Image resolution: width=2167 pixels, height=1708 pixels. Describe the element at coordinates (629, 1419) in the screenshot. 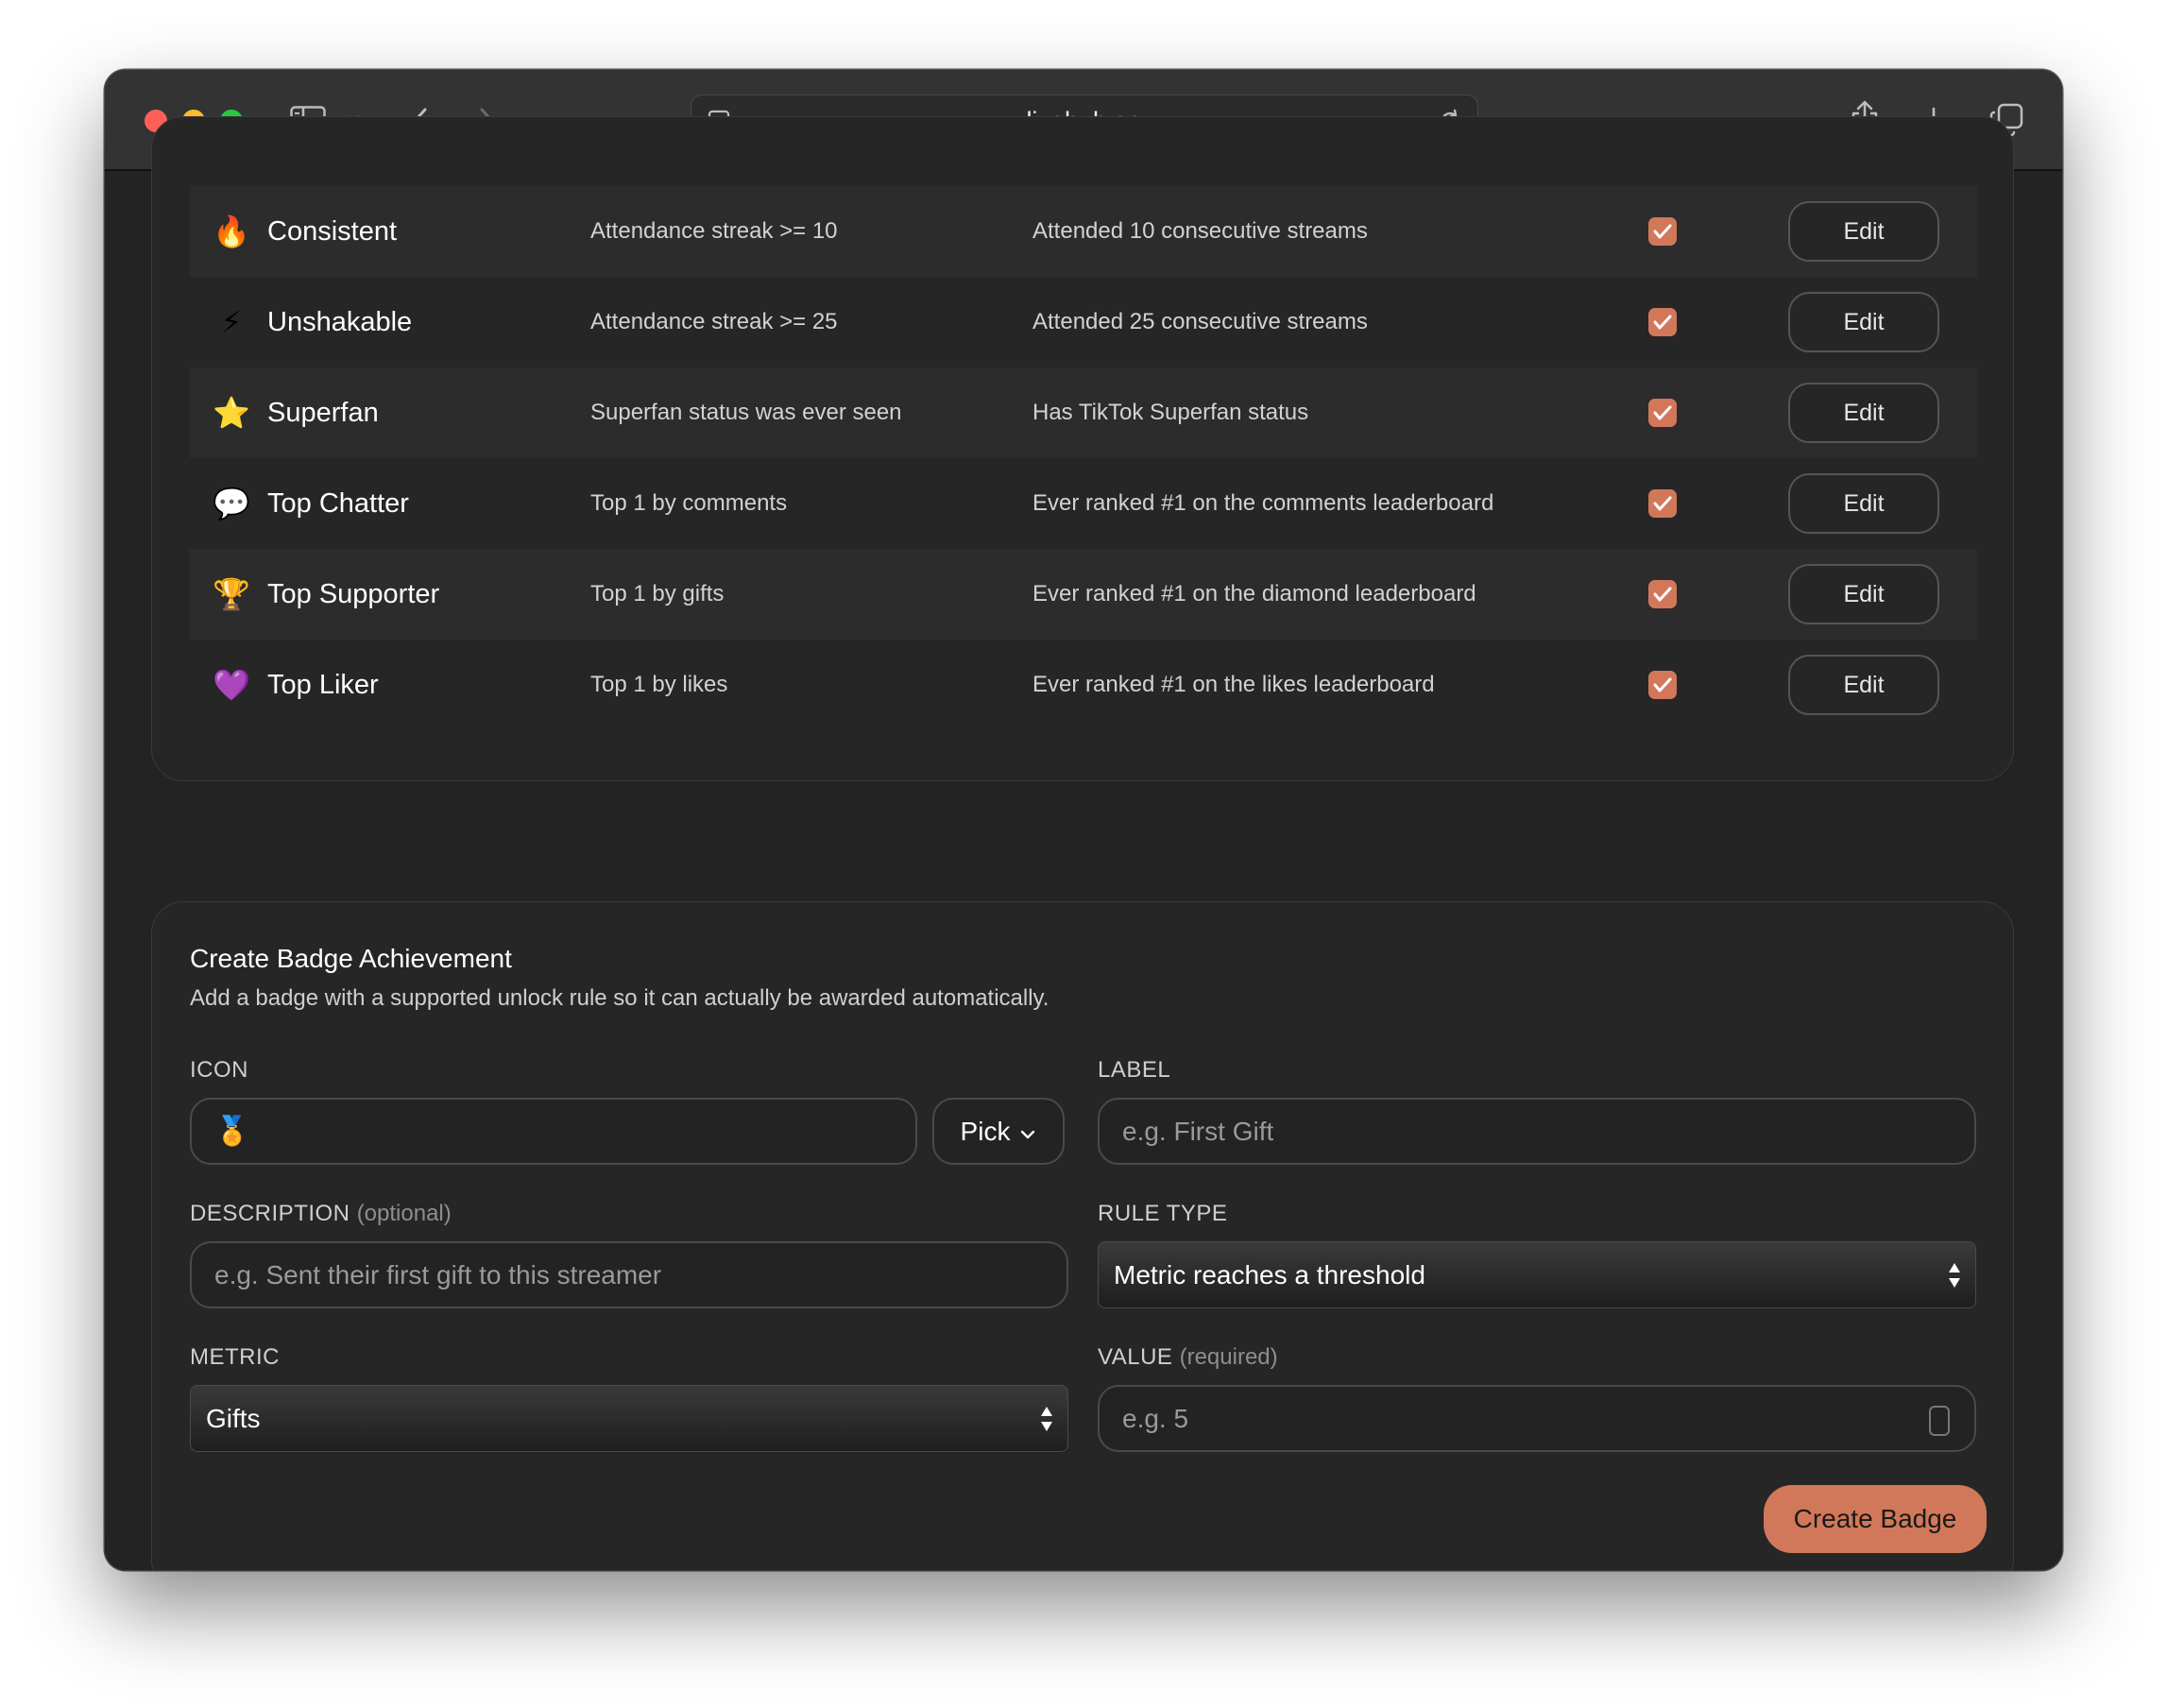

I see `metric-select: Gifts` at that location.